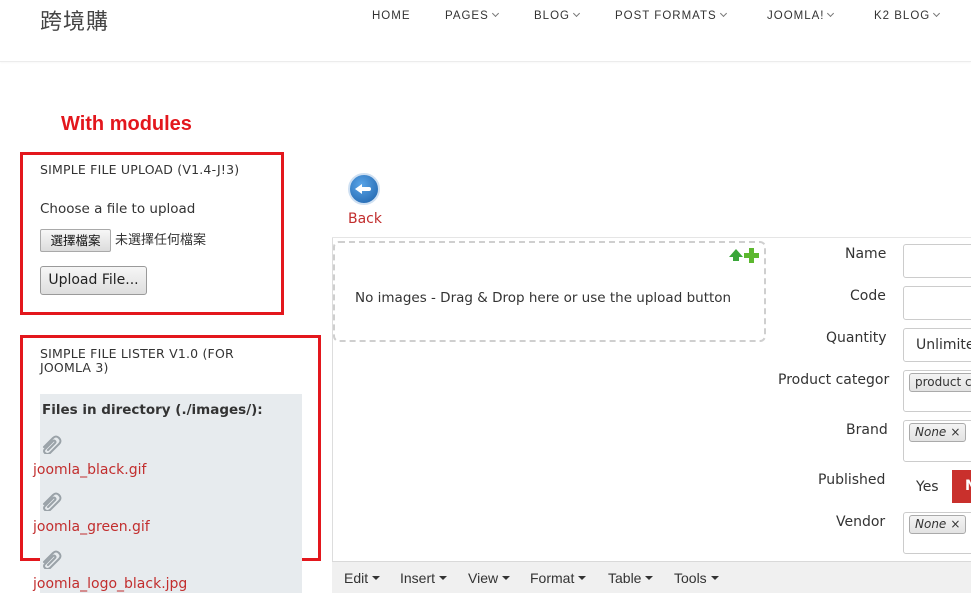  I want to click on upload-arrow-icon, so click(736, 253).